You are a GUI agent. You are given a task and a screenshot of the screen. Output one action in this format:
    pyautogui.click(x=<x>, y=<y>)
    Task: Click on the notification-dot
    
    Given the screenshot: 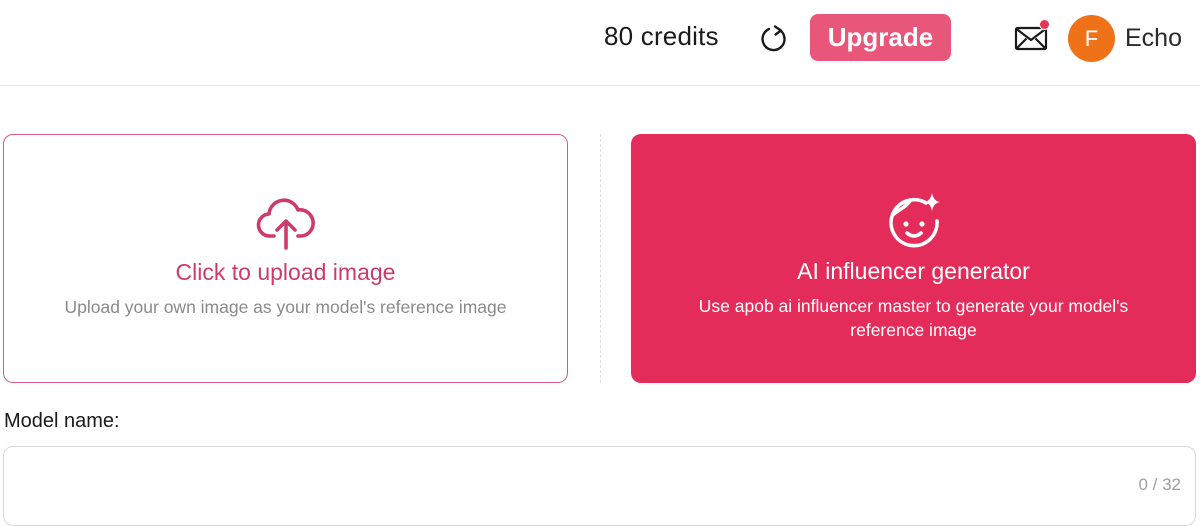 What is the action you would take?
    pyautogui.click(x=1044, y=24)
    